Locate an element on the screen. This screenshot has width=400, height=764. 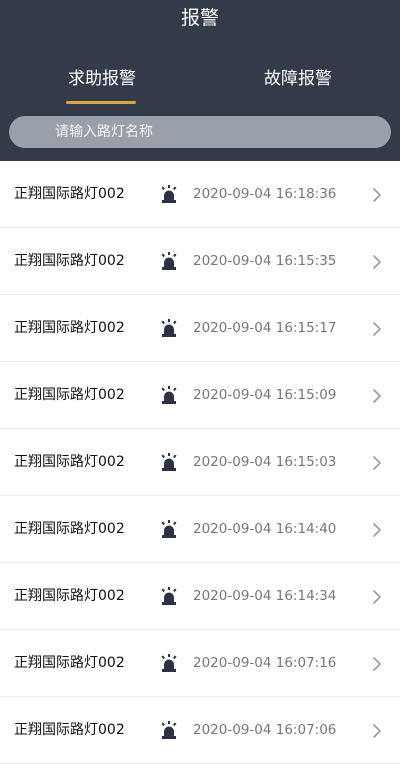
alarm-time: 2020-09-04 16:14:40 is located at coordinates (265, 529).